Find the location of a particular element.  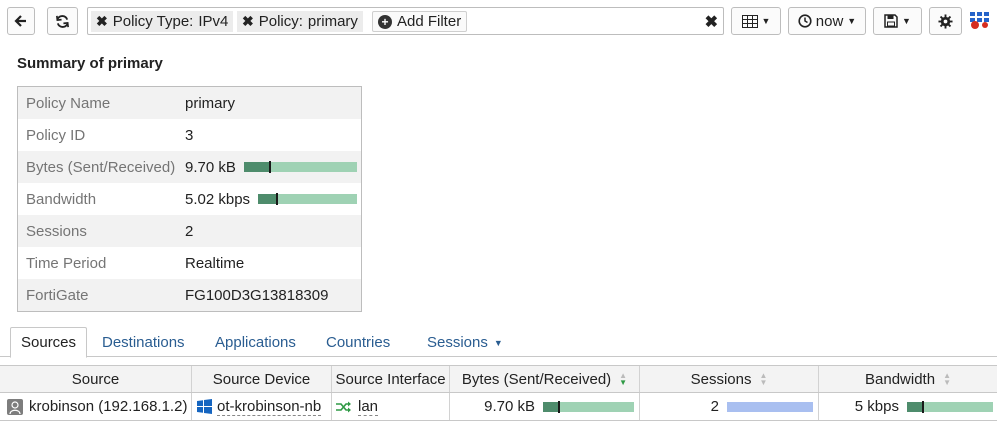

summary-label: Bytes (Sent/Received) is located at coordinates (101, 167).